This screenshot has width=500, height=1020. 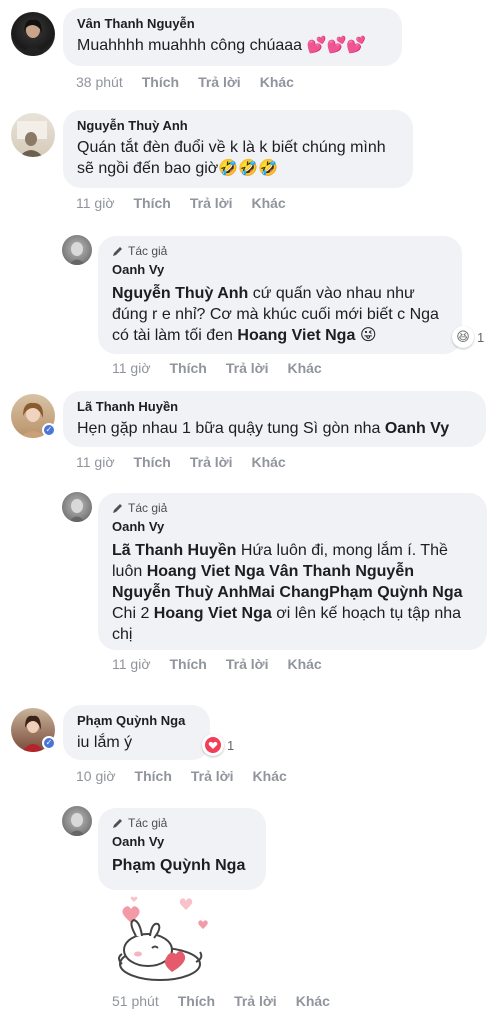 What do you see at coordinates (463, 337) in the screenshot?
I see `haha-reaction-icon: 😆` at bounding box center [463, 337].